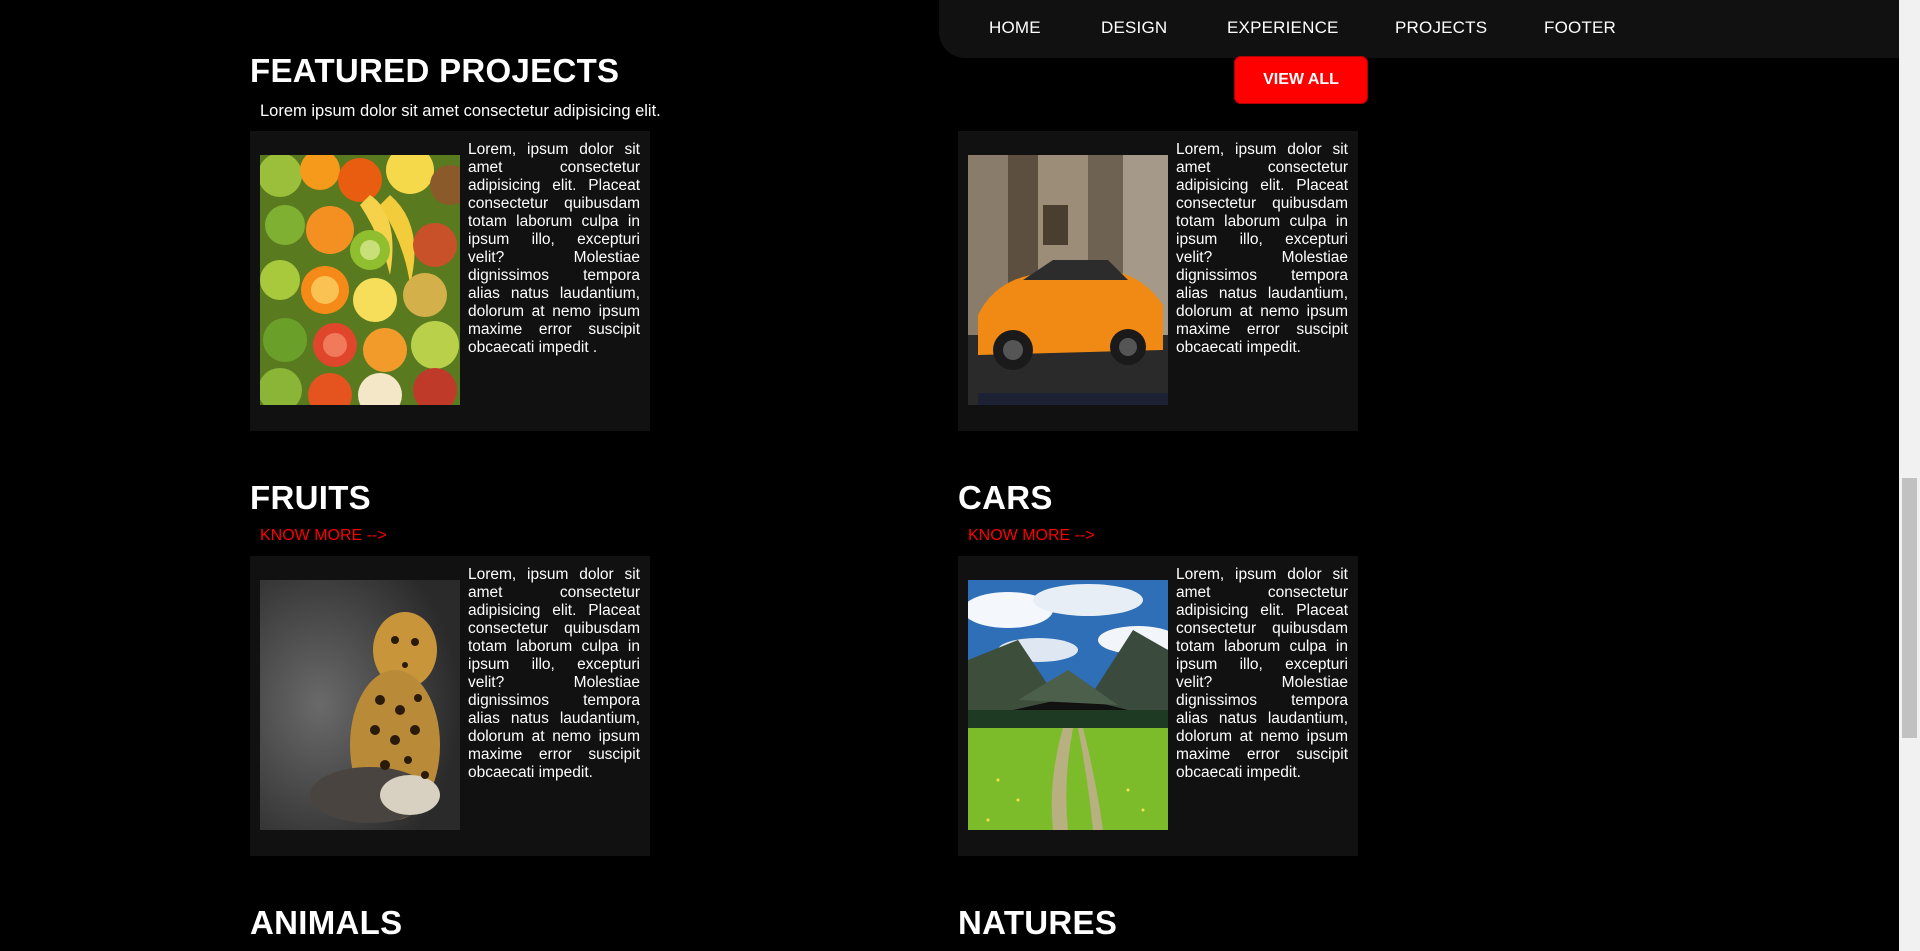 This screenshot has width=1920, height=951. Describe the element at coordinates (1909, 608) in the screenshot. I see `scrollbar-thumb` at that location.